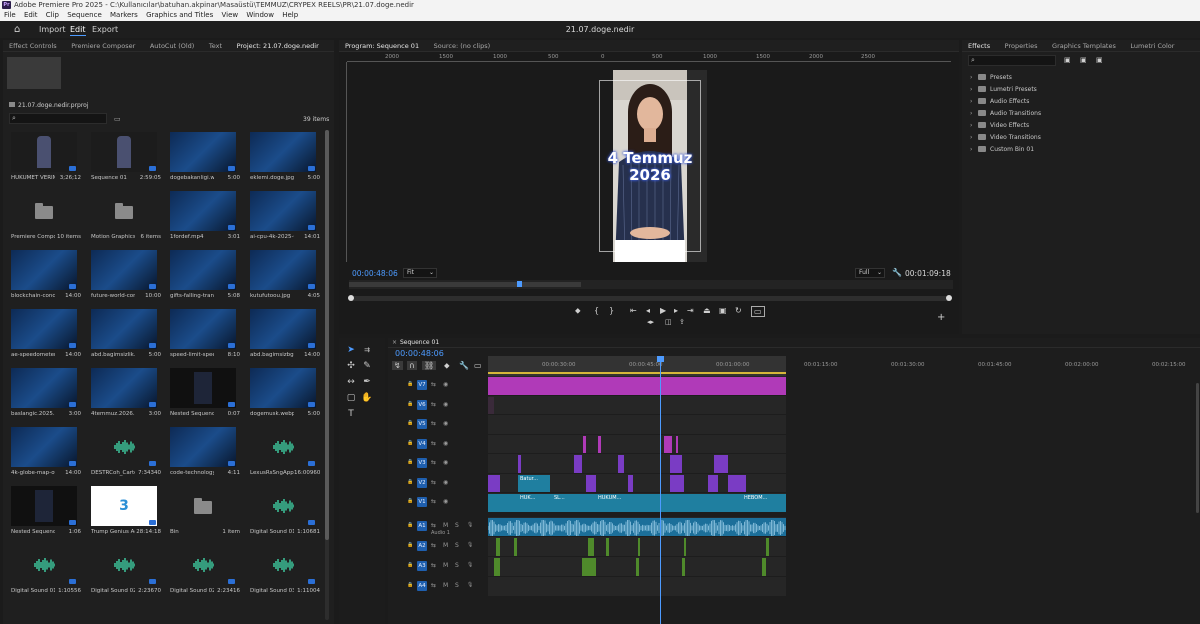 Image resolution: width=1200 pixels, height=624 pixels. Describe the element at coordinates (422, 525) in the screenshot. I see `track-label: A1` at that location.